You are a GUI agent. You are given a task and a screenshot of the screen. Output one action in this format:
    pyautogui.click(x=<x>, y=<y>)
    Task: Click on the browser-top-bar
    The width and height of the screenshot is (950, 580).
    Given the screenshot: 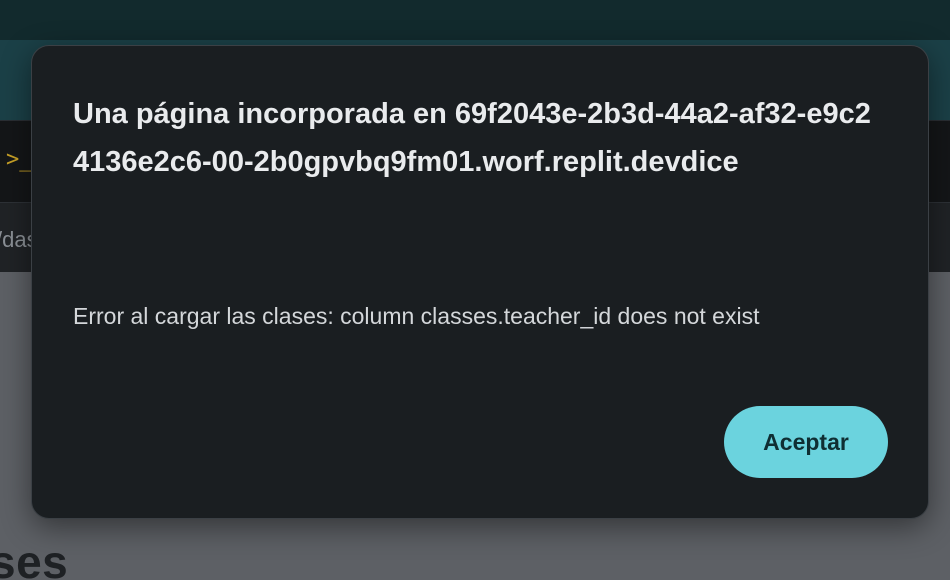 What is the action you would take?
    pyautogui.click(x=475, y=20)
    